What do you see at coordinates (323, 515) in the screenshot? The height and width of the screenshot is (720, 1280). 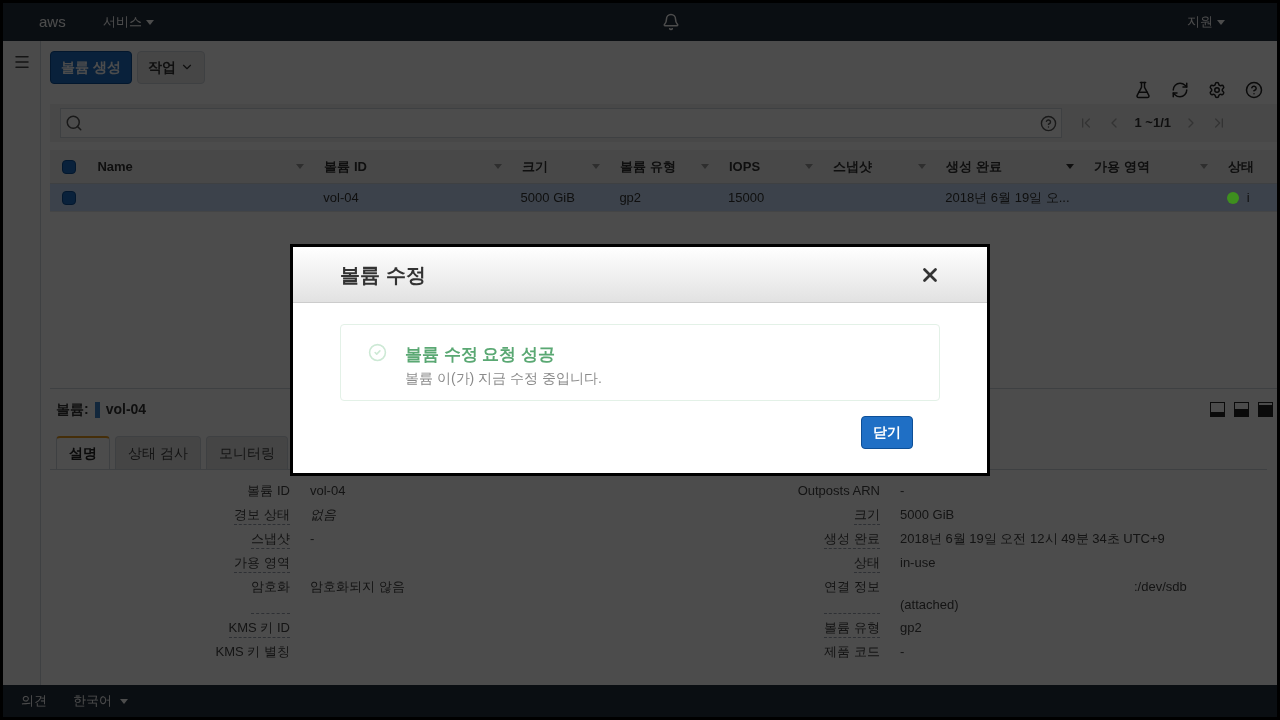 I see `field-value: 없음` at bounding box center [323, 515].